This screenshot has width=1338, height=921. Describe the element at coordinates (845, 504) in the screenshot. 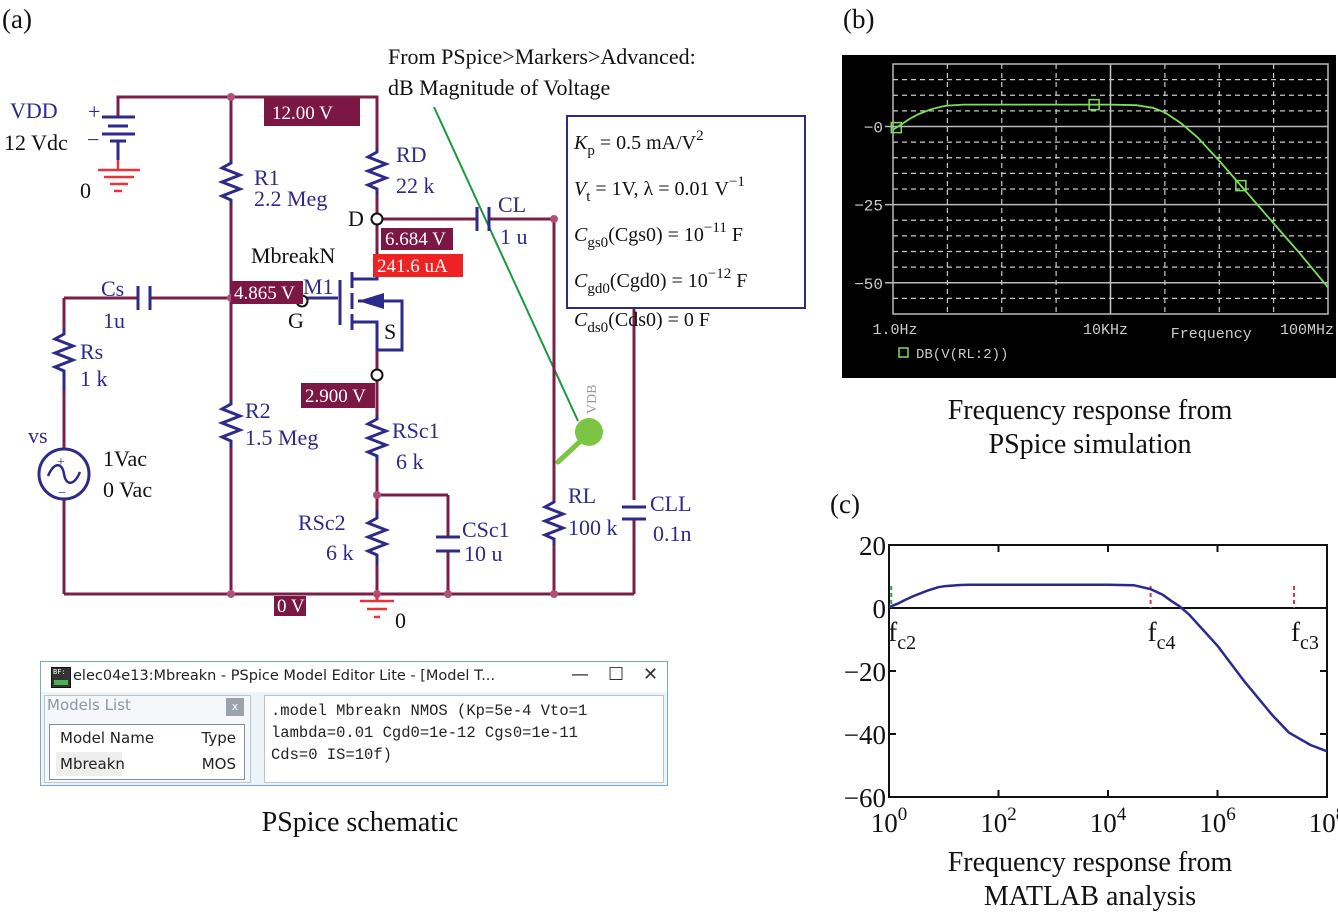

I see `panel-label-c: (c)` at that location.